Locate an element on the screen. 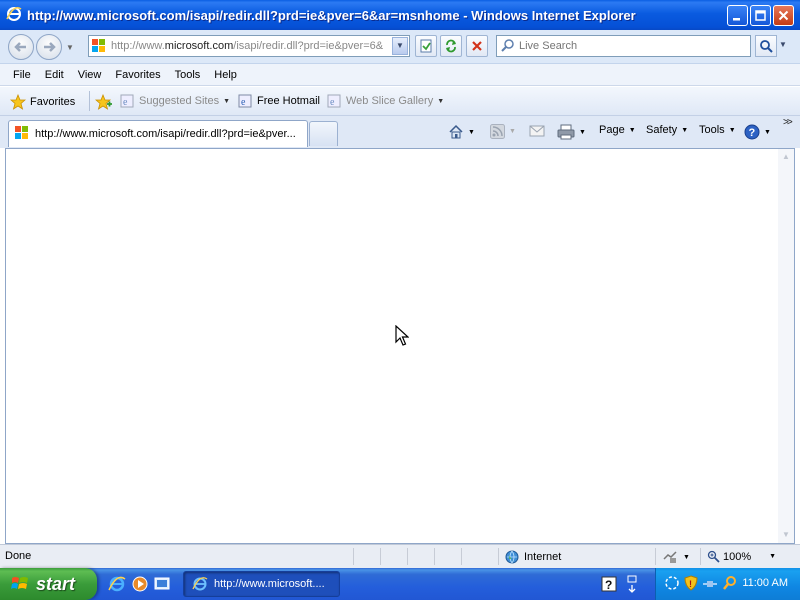 This screenshot has height=600, width=800. read-mail-button is located at coordinates (537, 131).